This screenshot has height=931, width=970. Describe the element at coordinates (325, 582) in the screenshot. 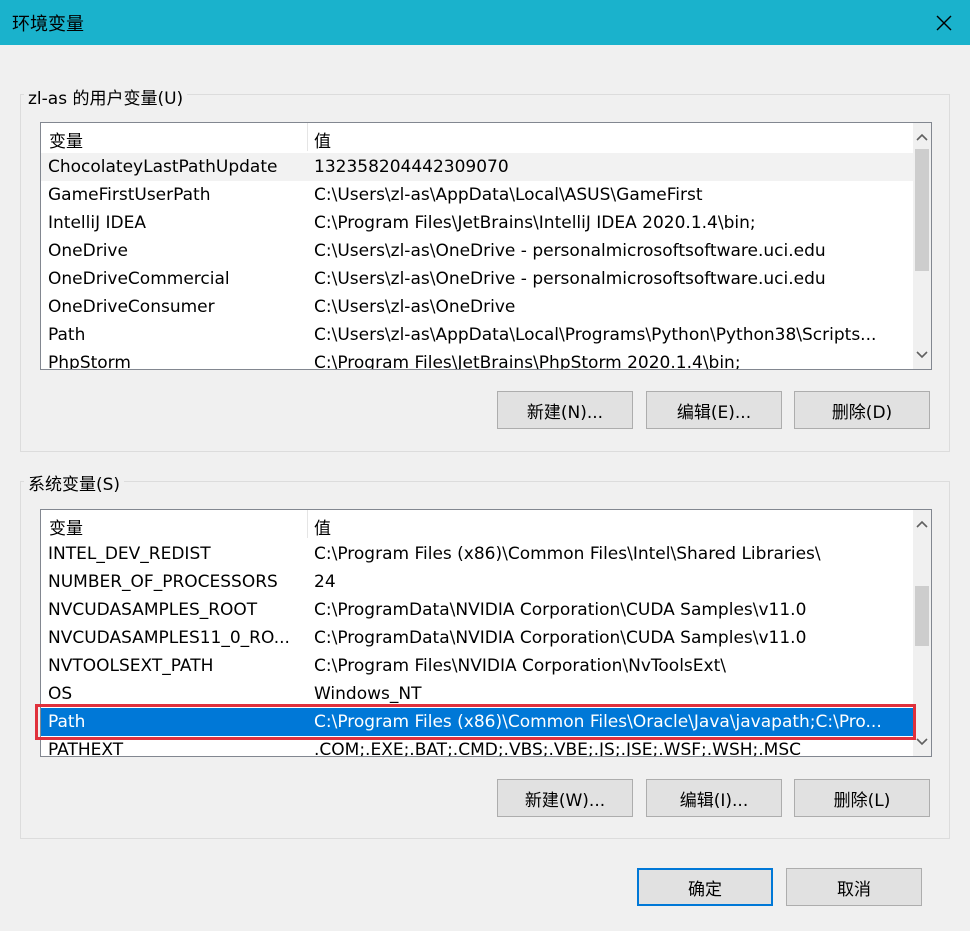

I see `variable-value: 24` at that location.